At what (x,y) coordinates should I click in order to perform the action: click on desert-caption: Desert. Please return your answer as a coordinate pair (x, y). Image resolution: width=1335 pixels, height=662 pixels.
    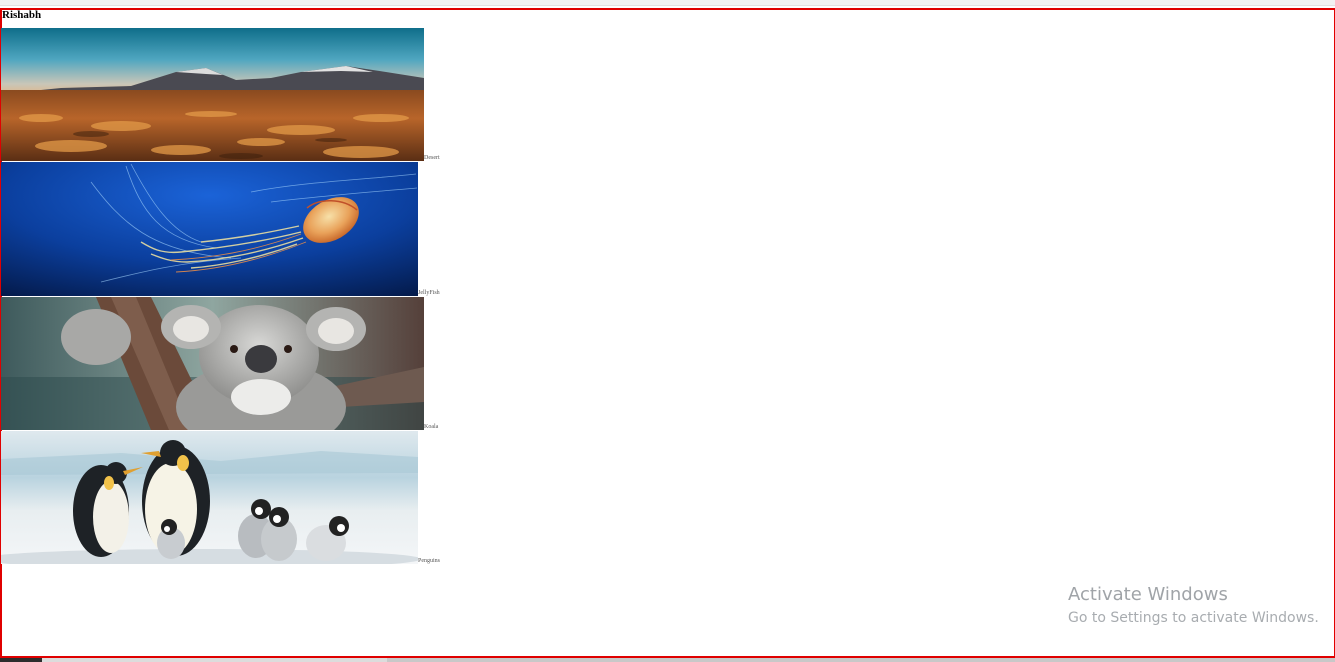
    Looking at the image, I should click on (432, 158).